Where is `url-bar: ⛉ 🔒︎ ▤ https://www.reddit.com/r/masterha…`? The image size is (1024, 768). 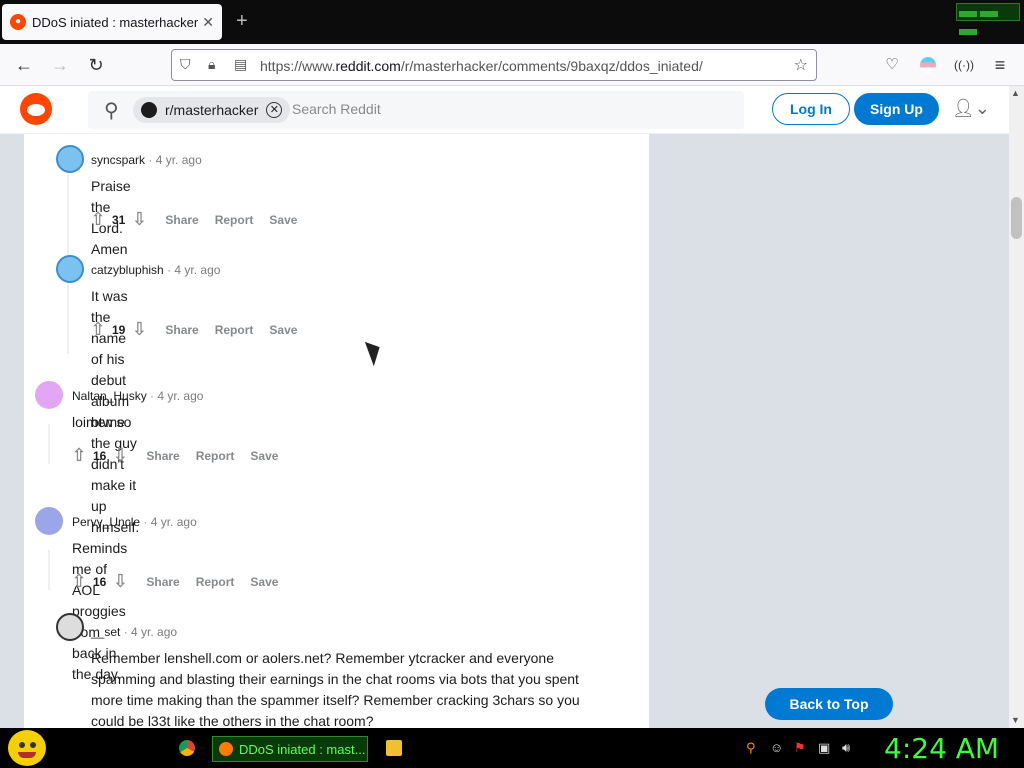
url-bar: ⛉ 🔒︎ ▤ https://www.reddit.com/r/masterha… is located at coordinates (494, 65).